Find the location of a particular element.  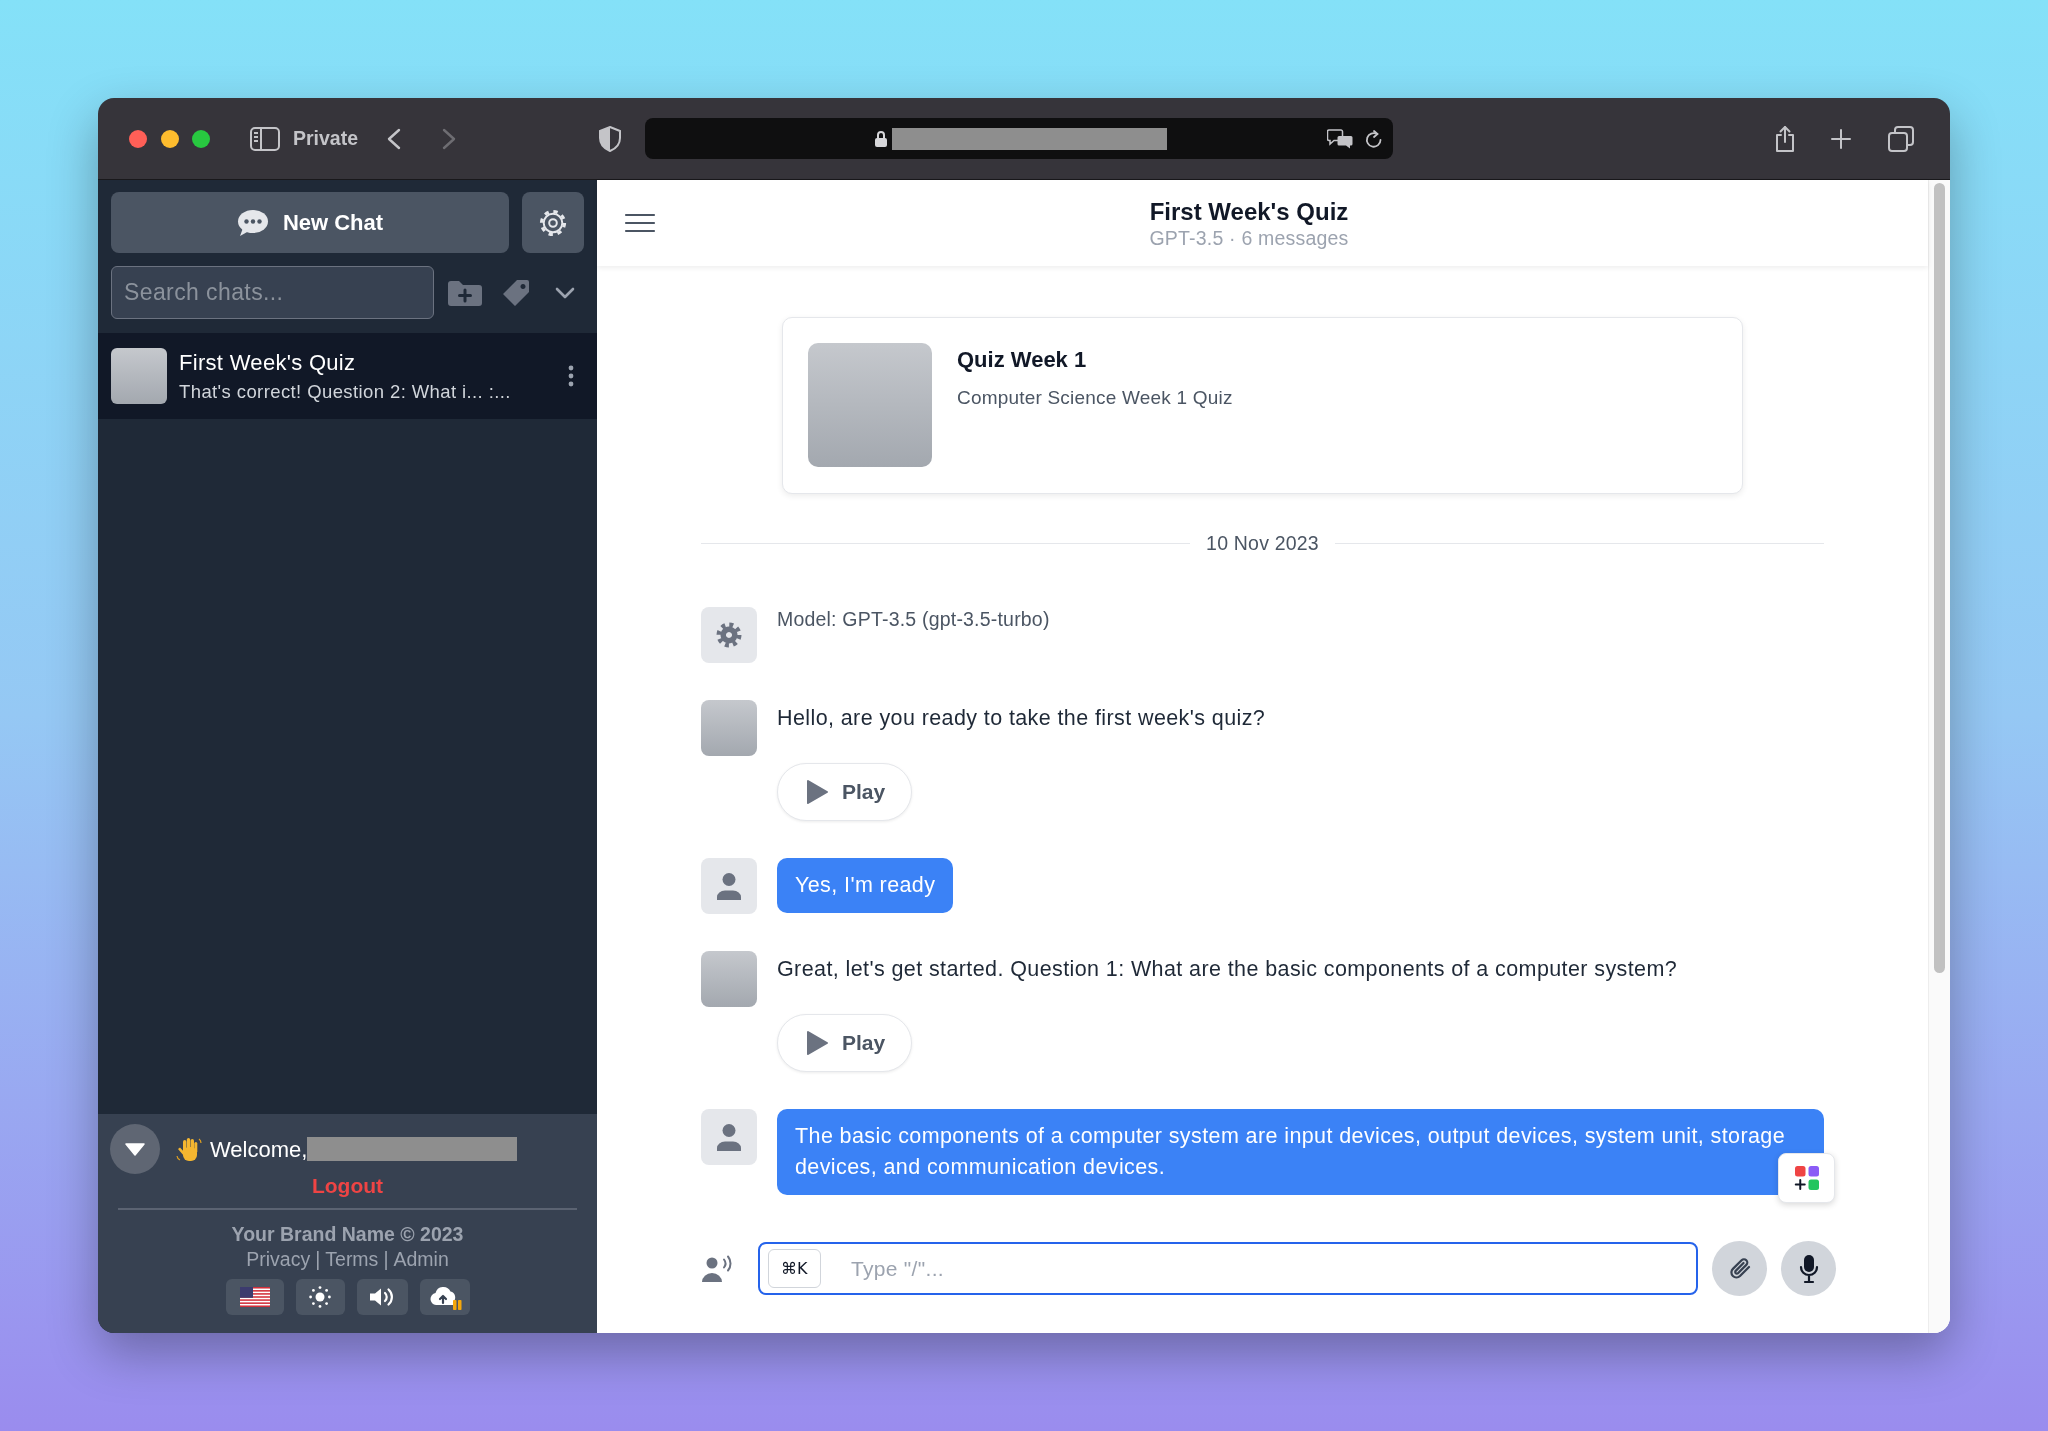

shortcut-key: ⌘K is located at coordinates (794, 1268).